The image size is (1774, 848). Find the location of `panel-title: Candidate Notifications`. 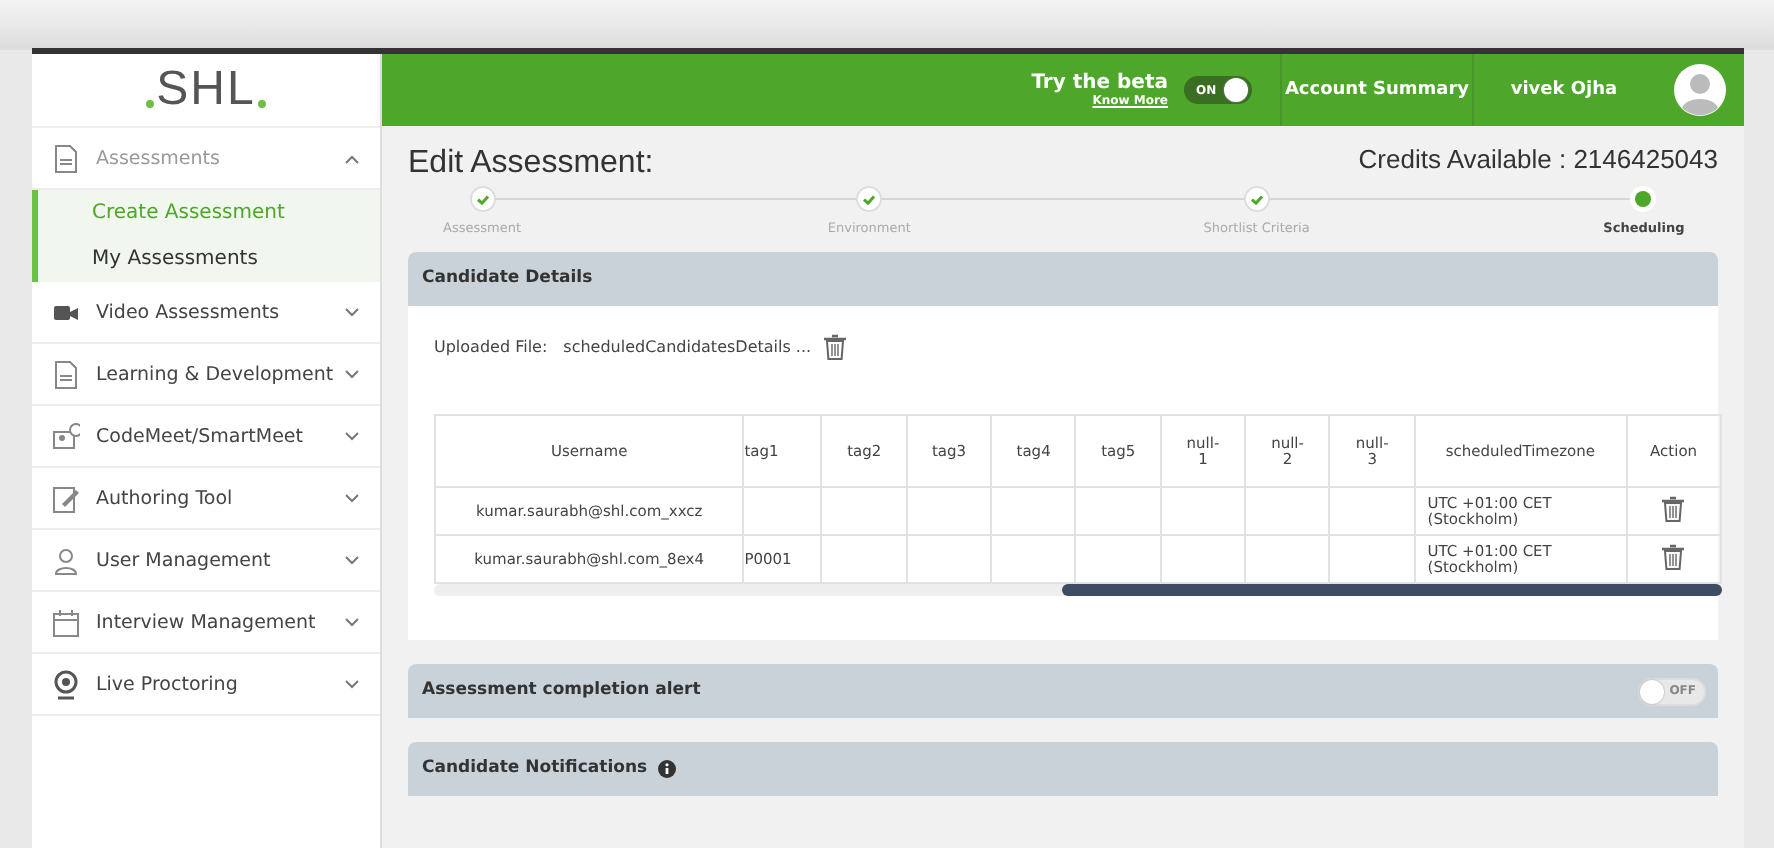

panel-title: Candidate Notifications is located at coordinates (535, 769).